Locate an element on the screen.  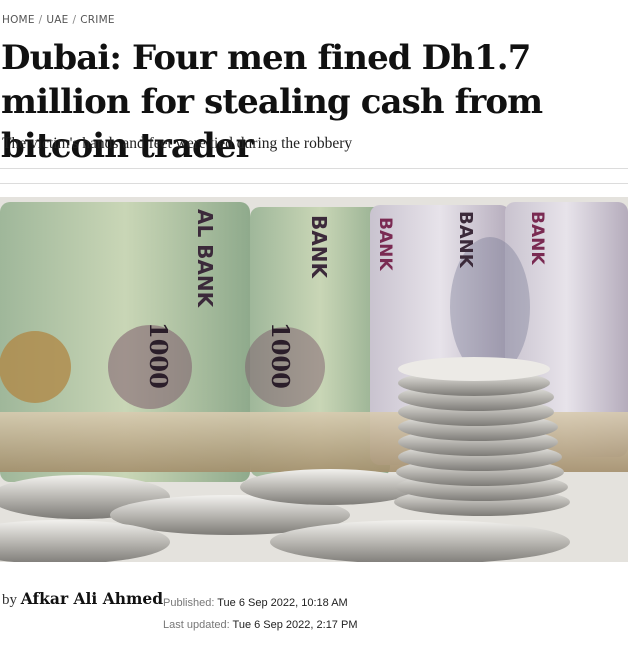
published-date: Tue 6 Sep 2022, 10:18 AM is located at coordinates (282, 603).